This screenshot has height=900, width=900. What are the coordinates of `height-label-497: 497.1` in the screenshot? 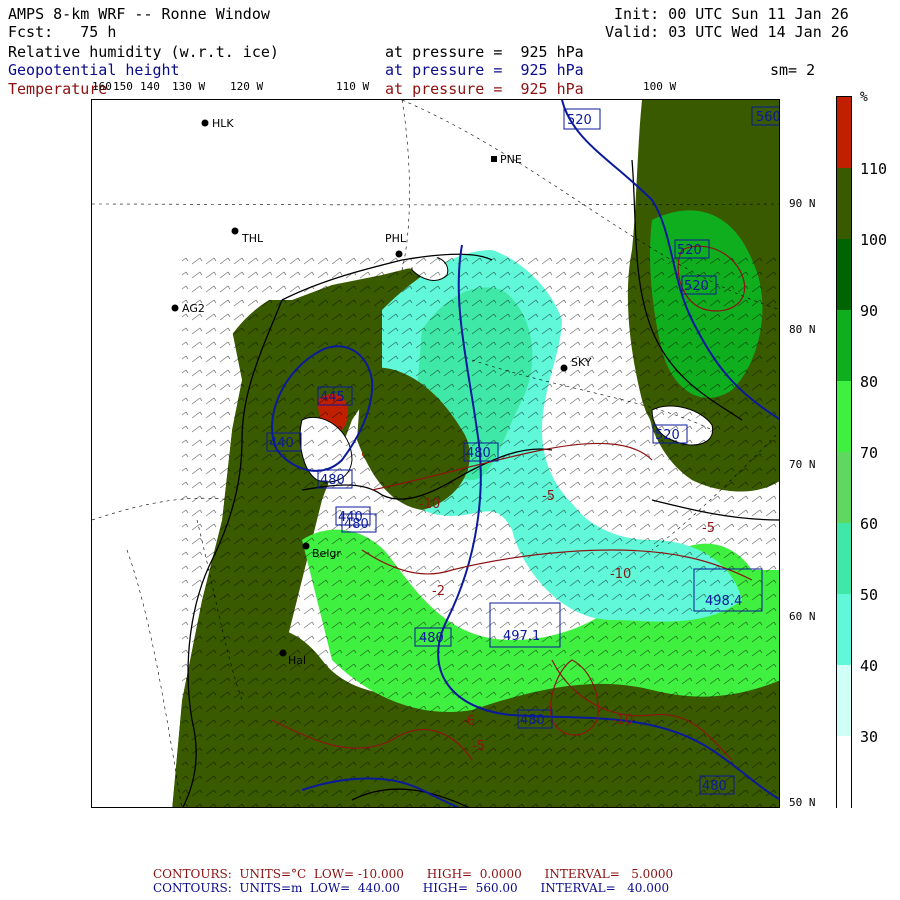 It's located at (521, 636).